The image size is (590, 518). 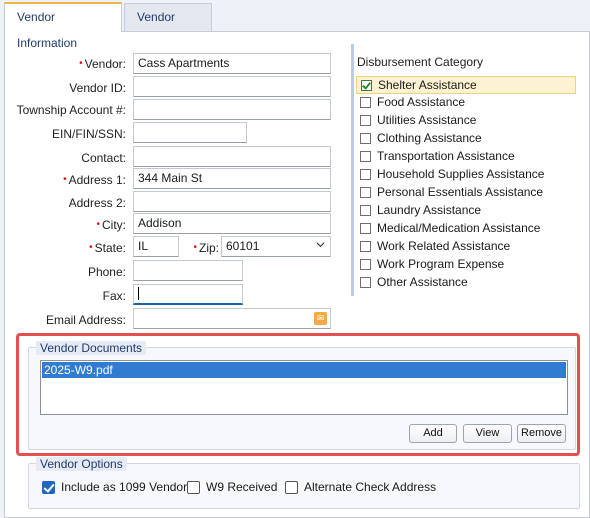 I want to click on phone-label: Phone:, so click(x=106, y=272).